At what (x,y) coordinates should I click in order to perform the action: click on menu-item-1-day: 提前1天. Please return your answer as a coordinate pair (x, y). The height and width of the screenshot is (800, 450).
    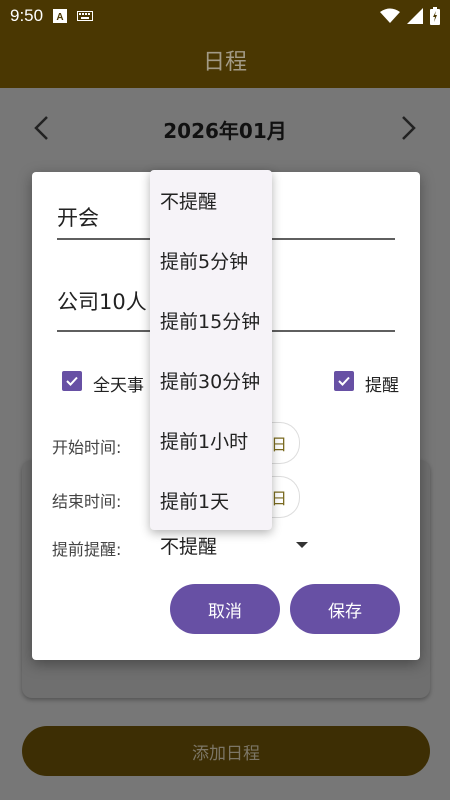
    Looking at the image, I should click on (211, 500).